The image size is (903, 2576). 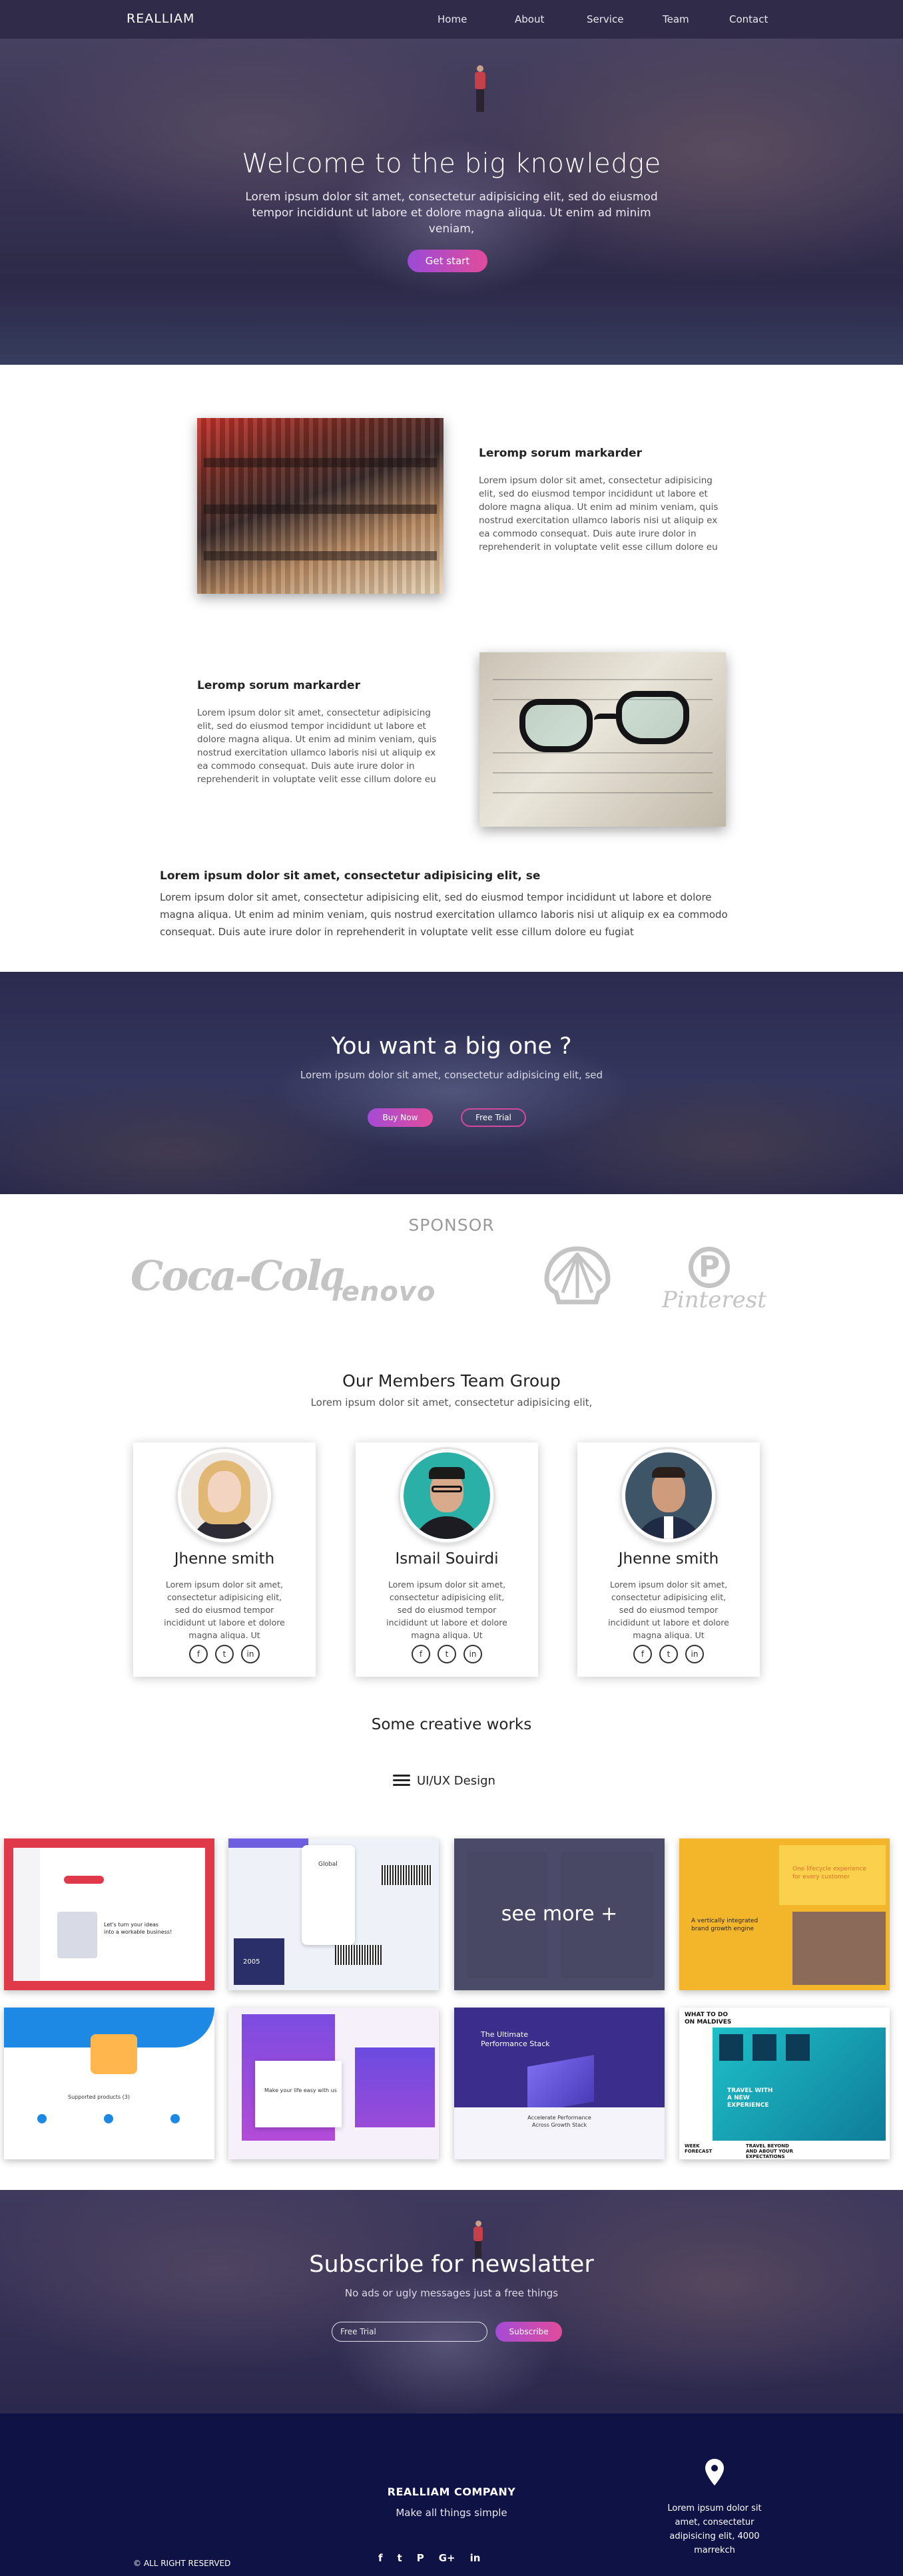 I want to click on nav-link-about: About, so click(x=529, y=19).